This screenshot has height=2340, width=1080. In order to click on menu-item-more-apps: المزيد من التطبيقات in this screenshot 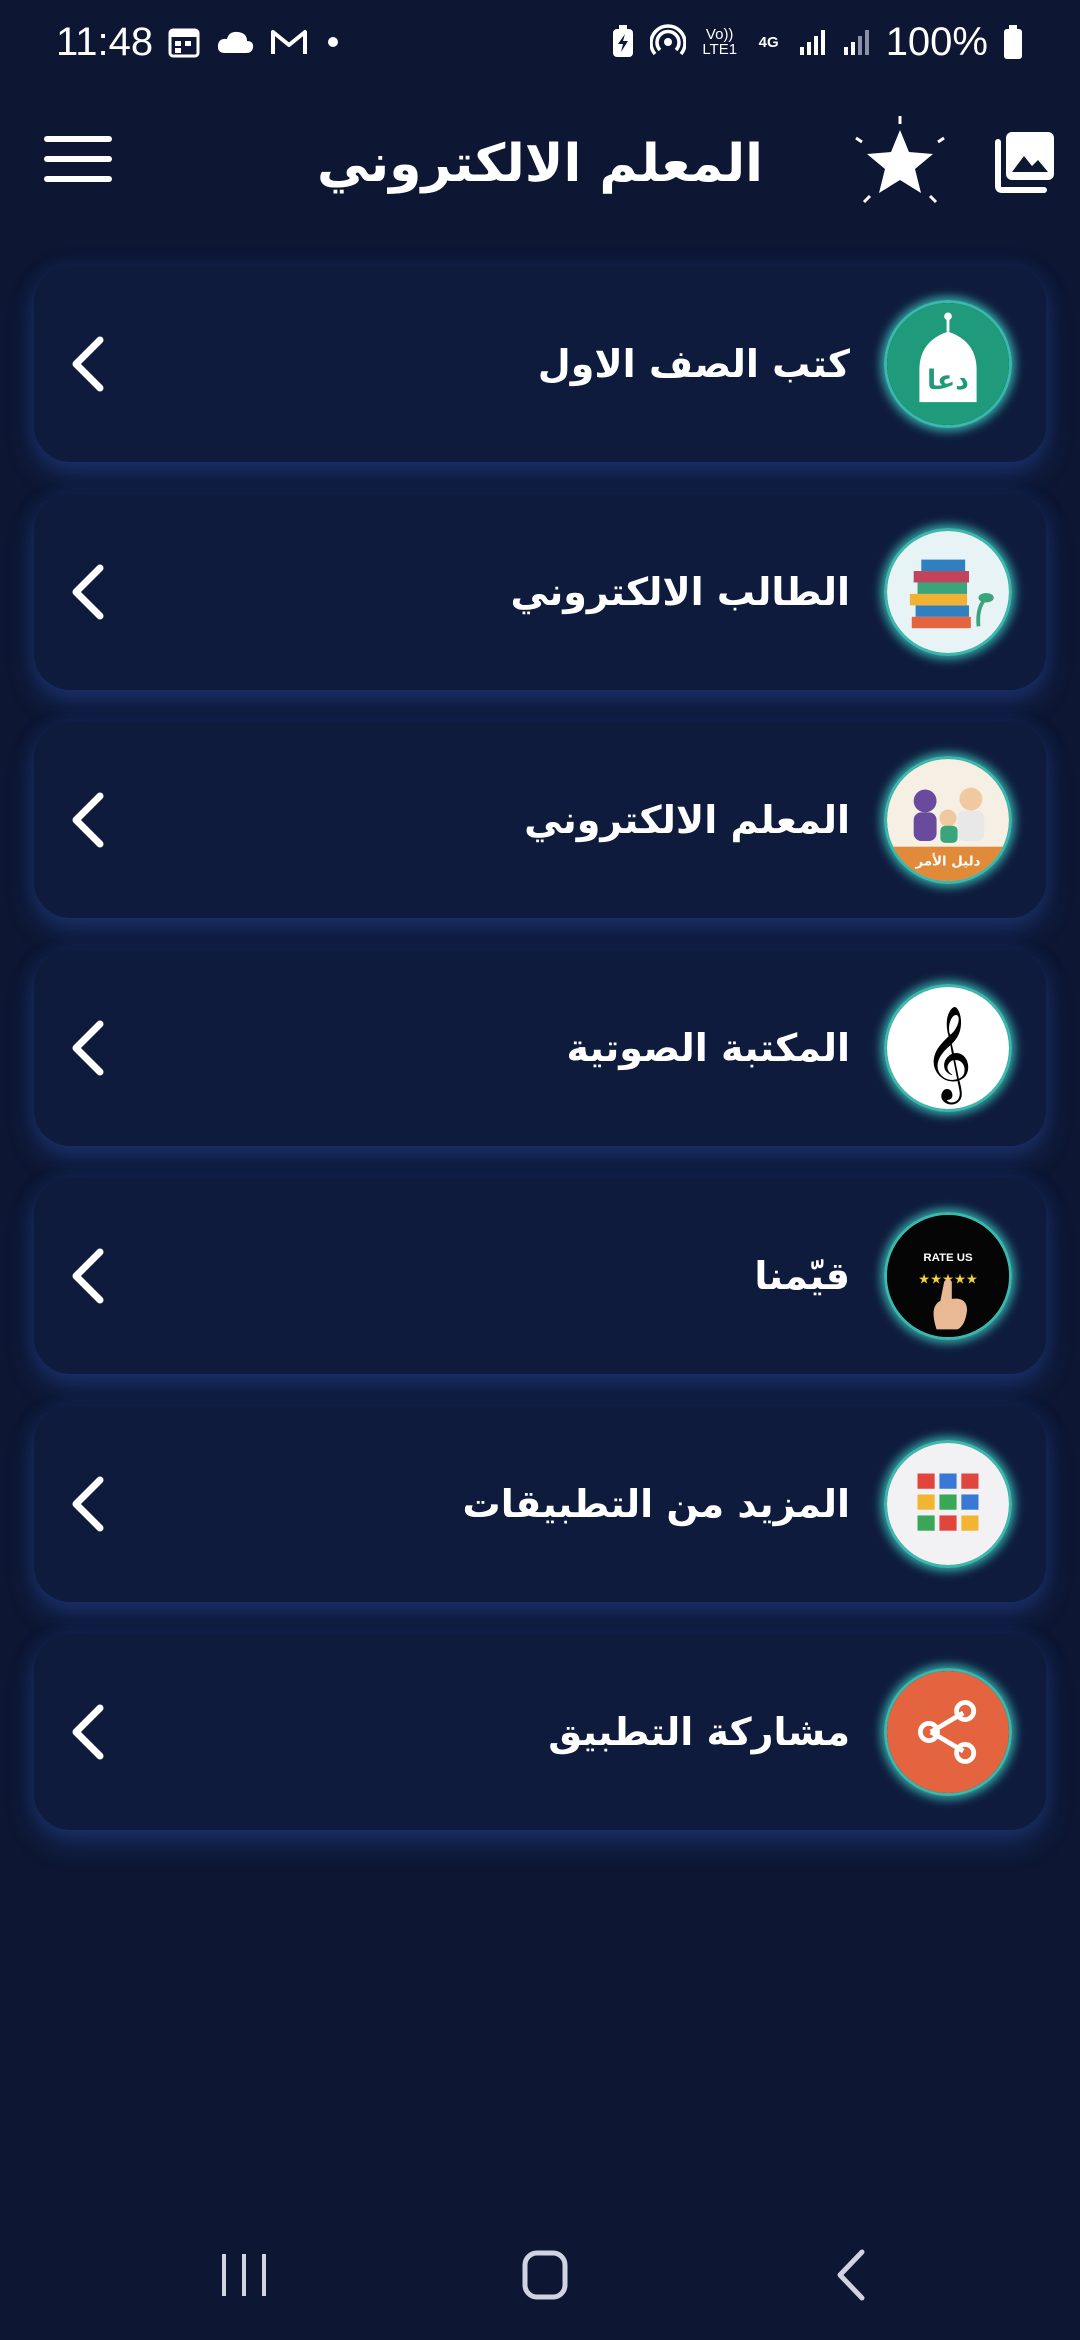, I will do `click(540, 1504)`.